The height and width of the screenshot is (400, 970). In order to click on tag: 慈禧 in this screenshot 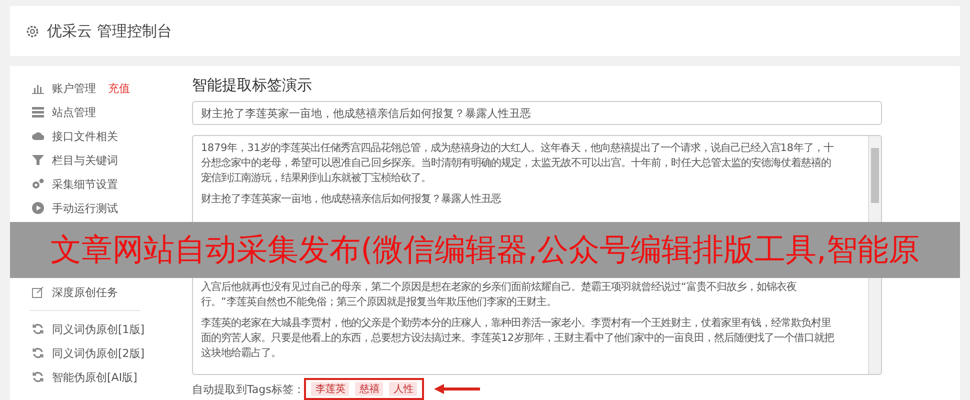, I will do `click(369, 389)`.